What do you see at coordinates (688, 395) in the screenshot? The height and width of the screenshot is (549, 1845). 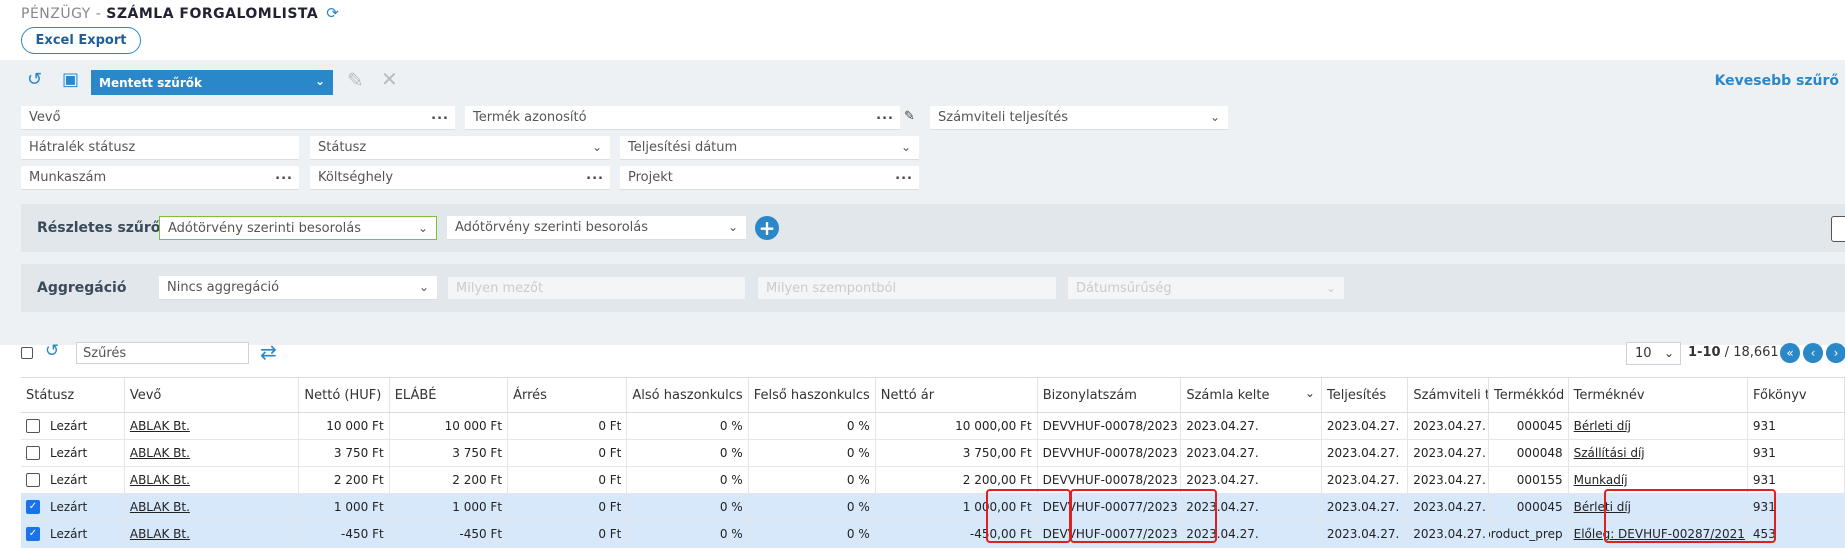 I see `column-header-also-haszonkulcs: Alsó haszonkulcs` at bounding box center [688, 395].